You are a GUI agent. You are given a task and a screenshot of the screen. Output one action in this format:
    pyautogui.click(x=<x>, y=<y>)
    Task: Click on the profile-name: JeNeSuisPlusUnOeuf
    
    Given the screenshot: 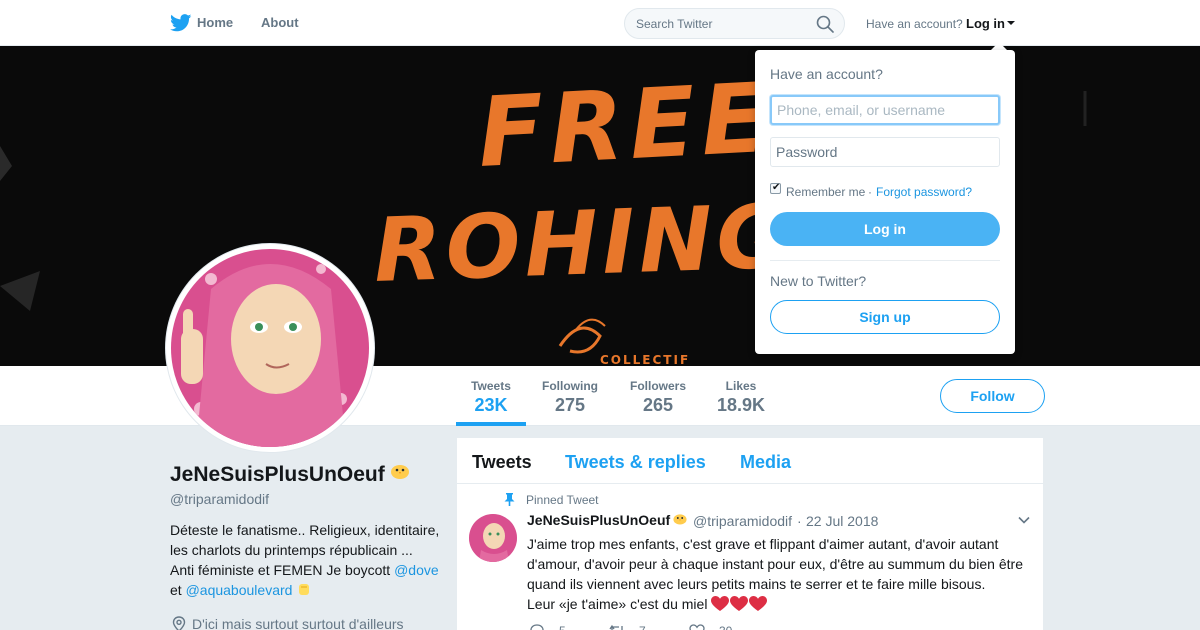 What is the action you would take?
    pyautogui.click(x=277, y=475)
    